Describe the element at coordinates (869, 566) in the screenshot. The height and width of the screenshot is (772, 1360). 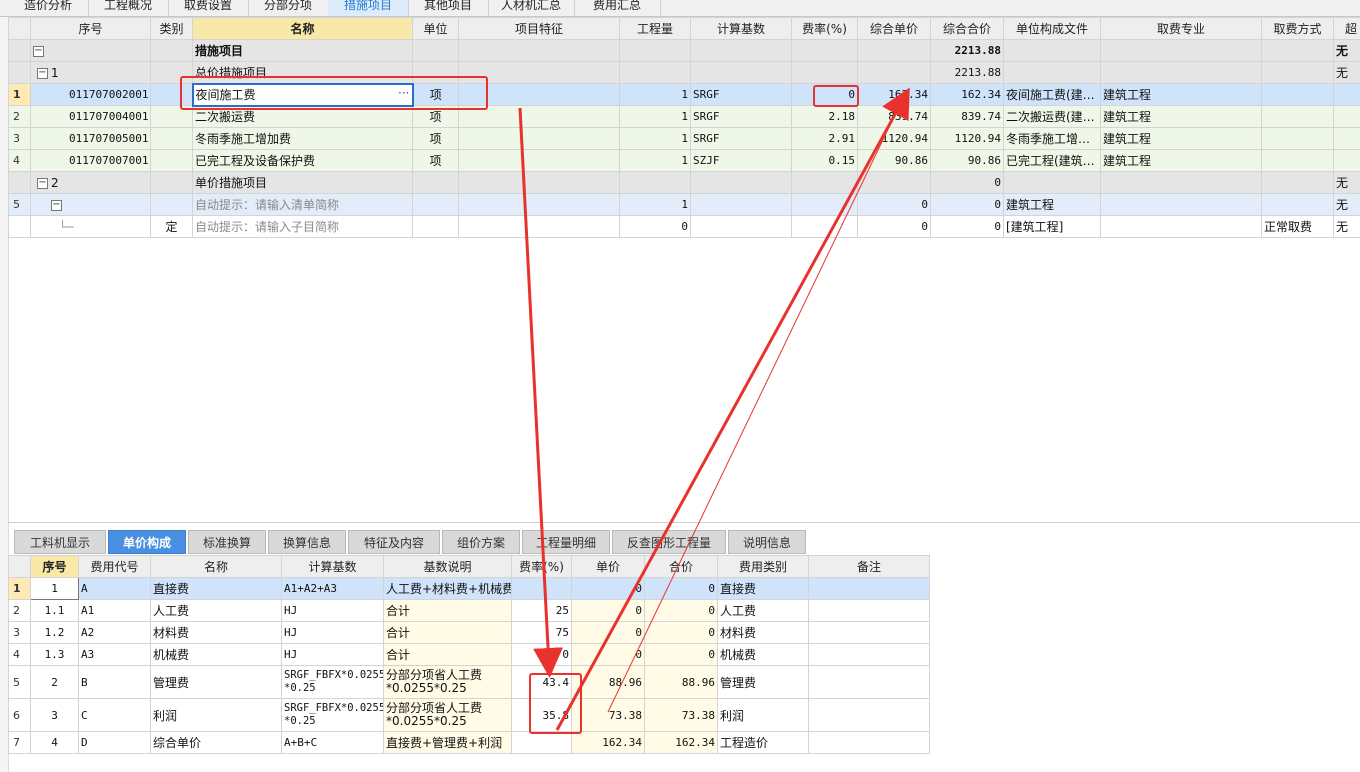
I see `header-note: 备注` at that location.